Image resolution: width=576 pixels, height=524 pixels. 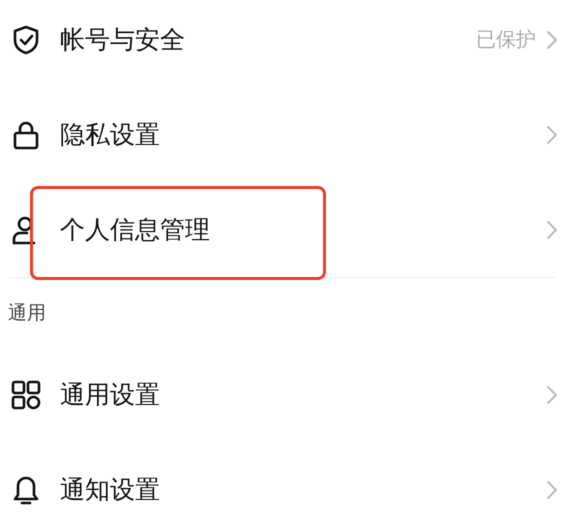 I want to click on item-label: 通知设置, so click(x=110, y=490).